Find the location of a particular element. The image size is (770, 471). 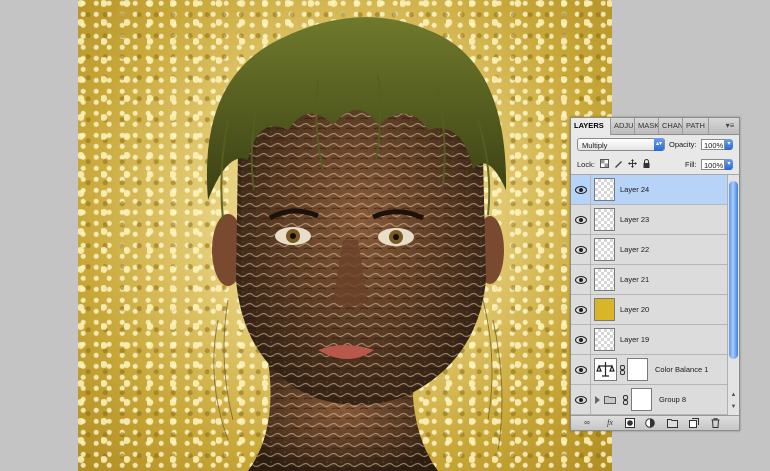

scroll-down-arrow-icon: ▼ is located at coordinates (733, 407).